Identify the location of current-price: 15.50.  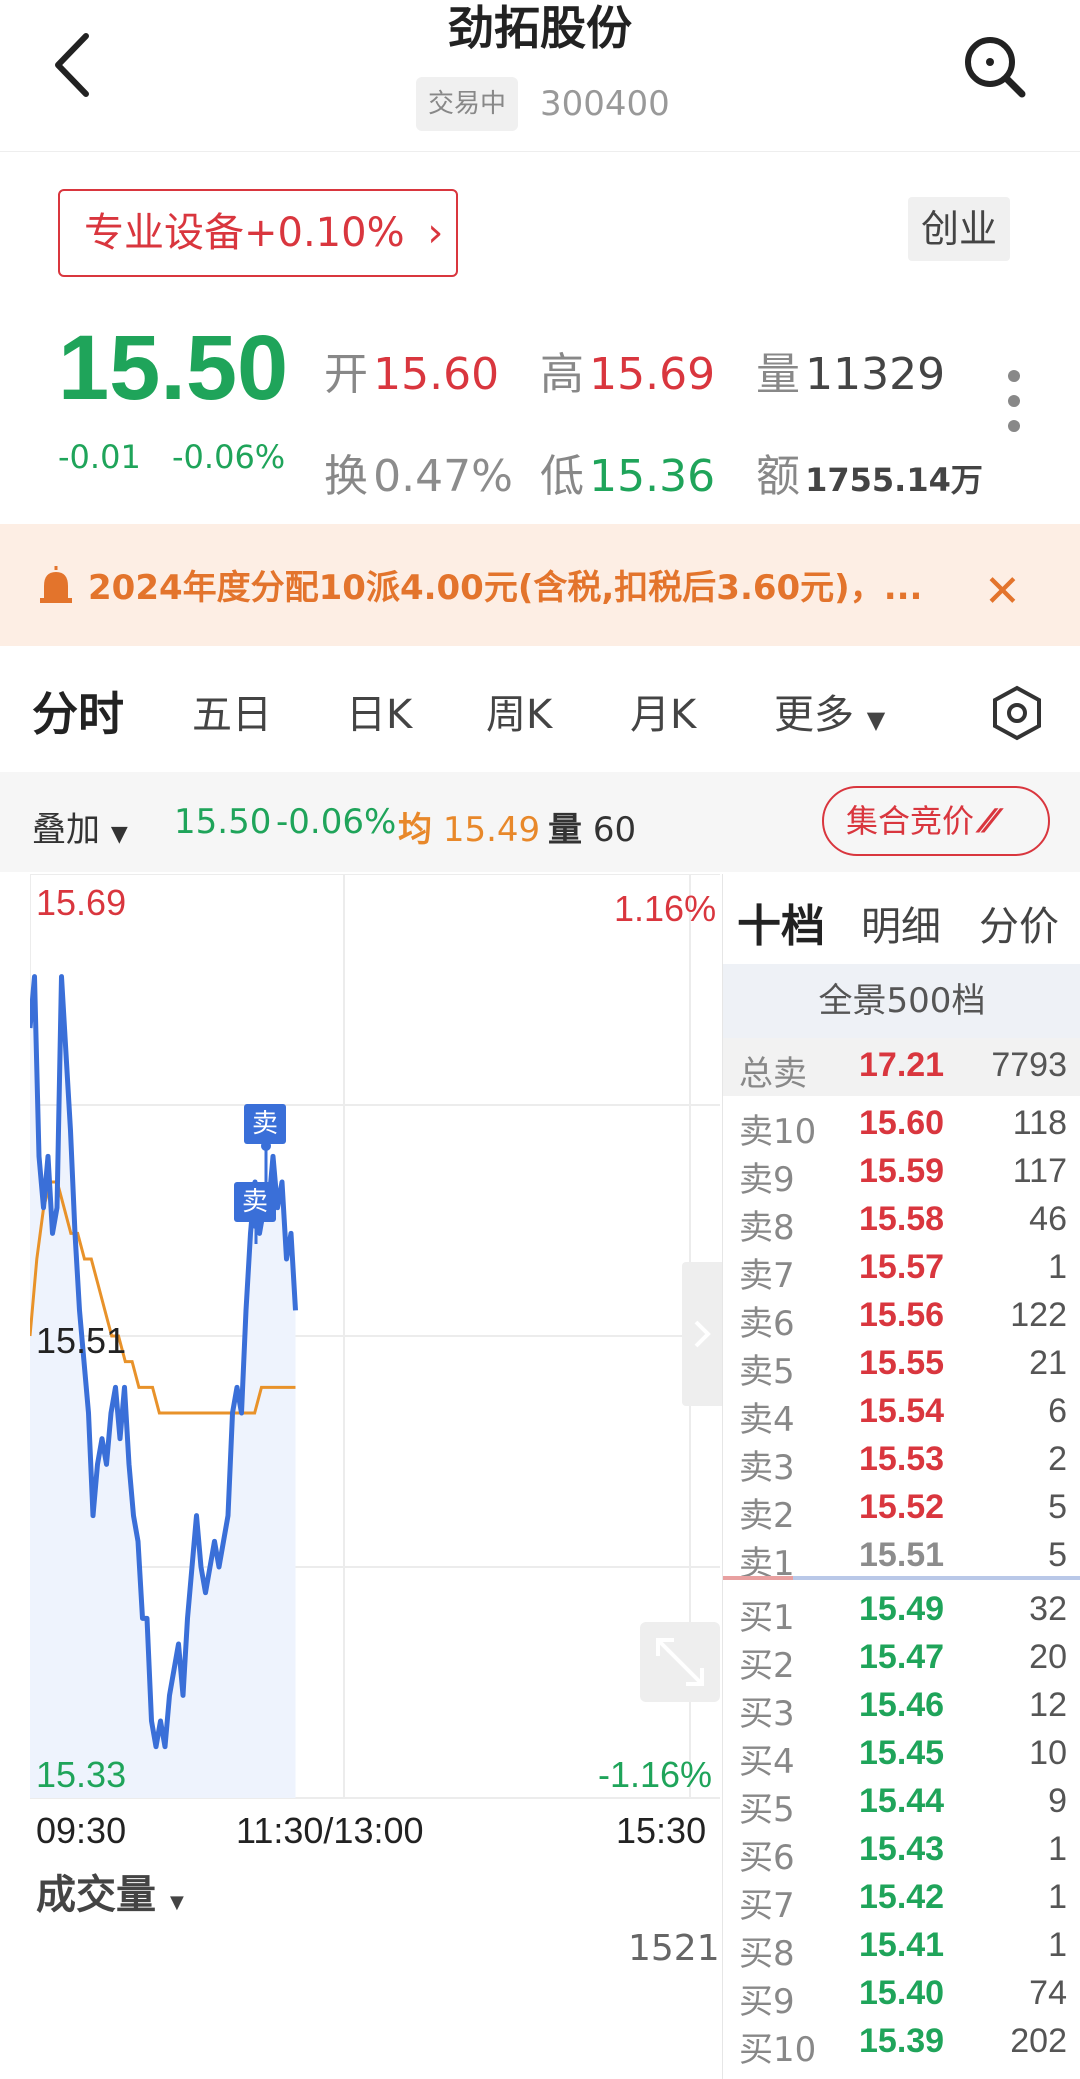
(173, 368).